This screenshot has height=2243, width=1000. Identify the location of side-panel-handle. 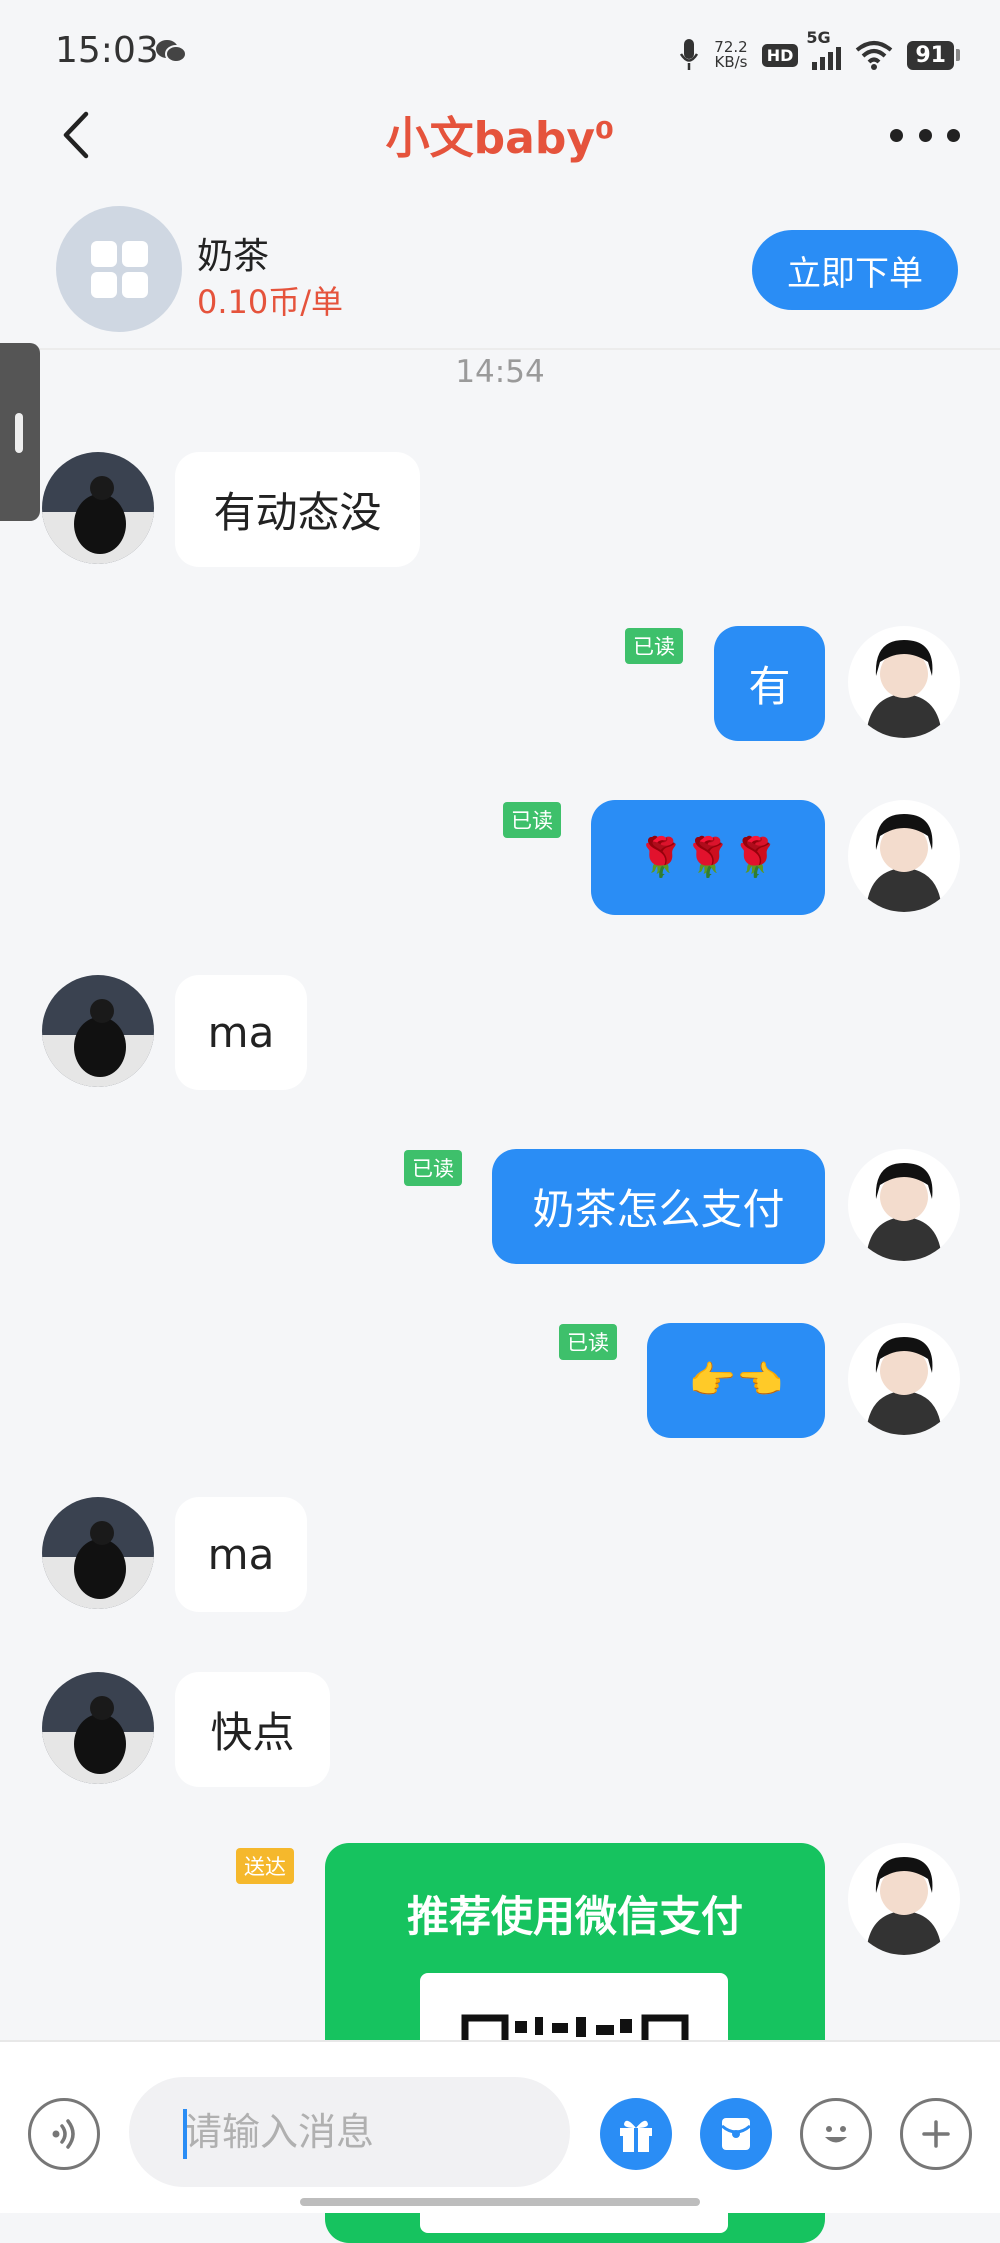
(20, 432).